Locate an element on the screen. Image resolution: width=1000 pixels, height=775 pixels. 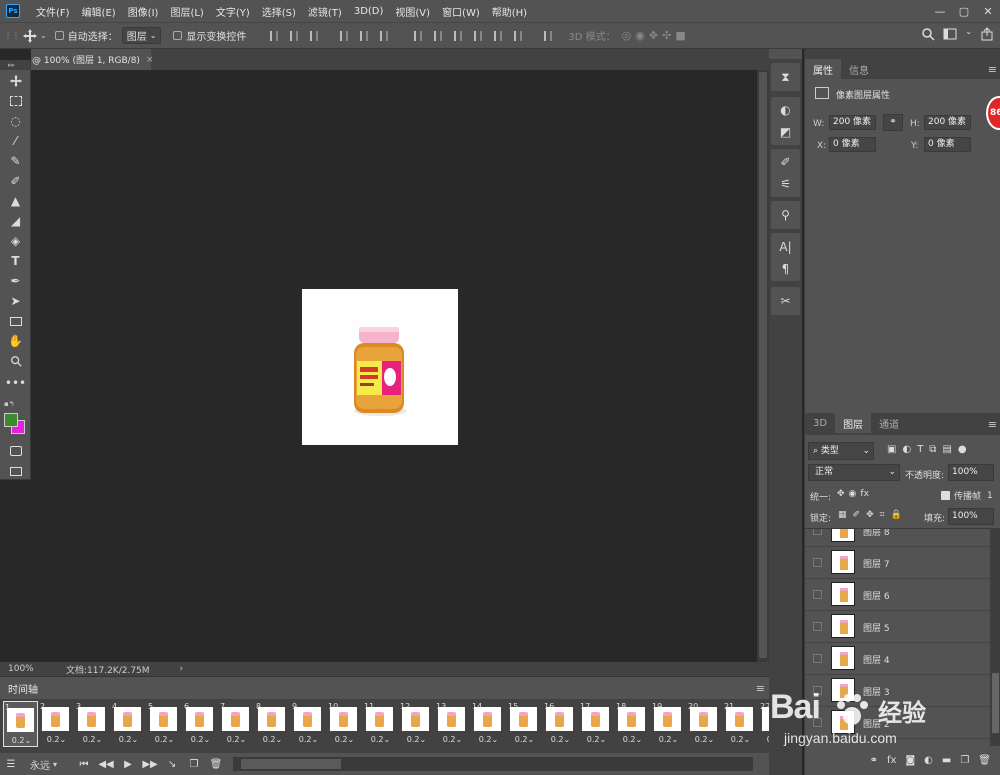
timeline-frame: 210.2⌄ is located at coordinates (740, 724).